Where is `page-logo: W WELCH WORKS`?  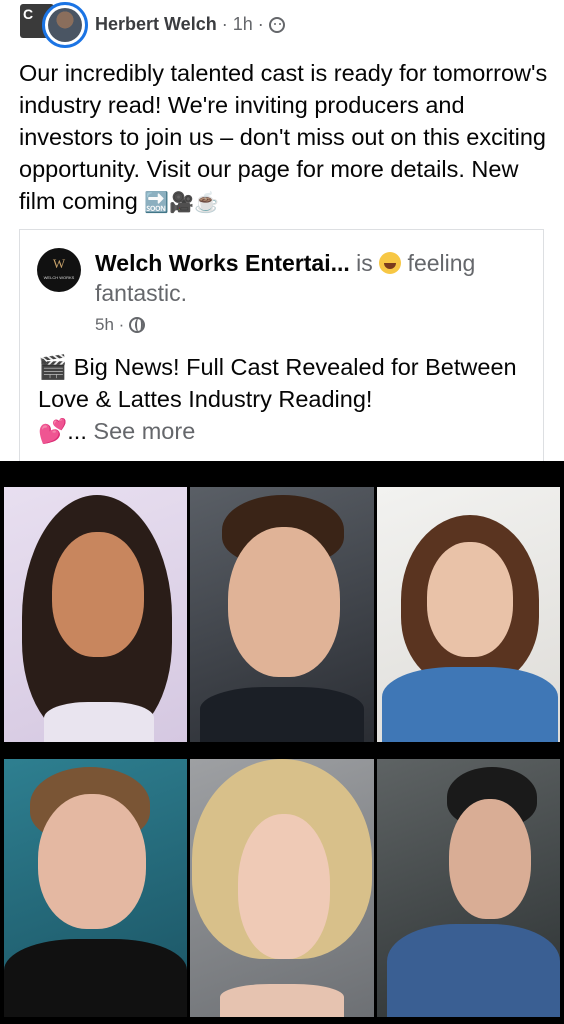 page-logo: W WELCH WORKS is located at coordinates (59, 270).